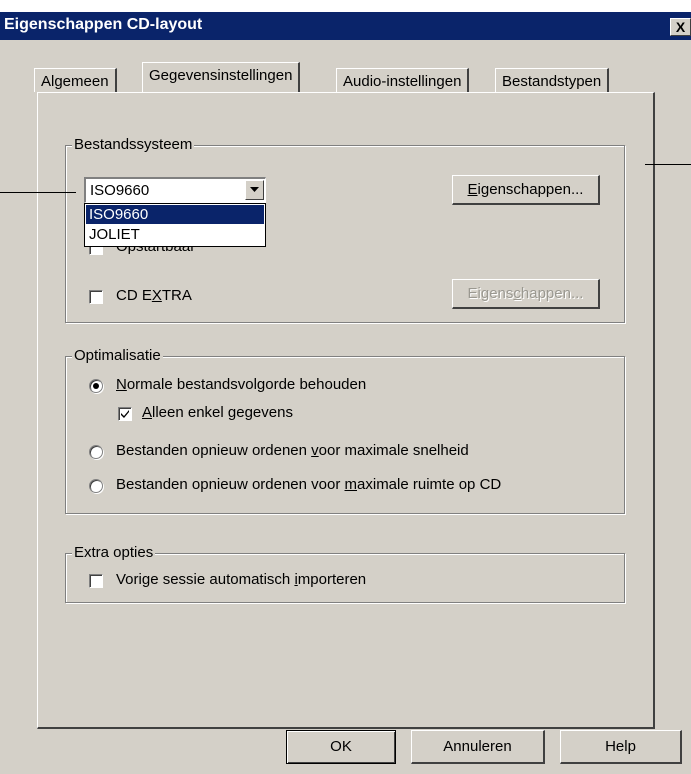 Image resolution: width=691 pixels, height=774 pixels. Describe the element at coordinates (154, 295) in the screenshot. I see `cd-extra-label: CD EXTRA` at that location.